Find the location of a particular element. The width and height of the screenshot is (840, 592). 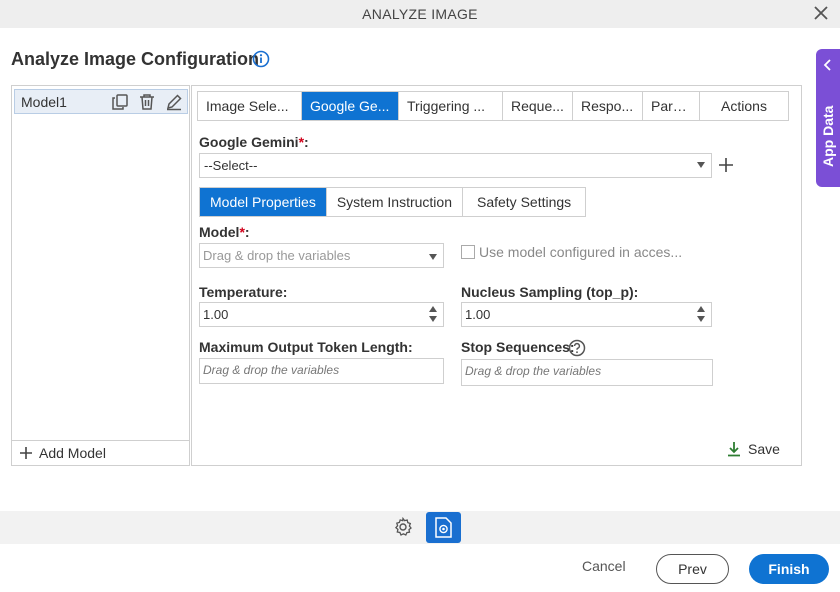

google-gemini-label: Google Gemini*: is located at coordinates (254, 142).